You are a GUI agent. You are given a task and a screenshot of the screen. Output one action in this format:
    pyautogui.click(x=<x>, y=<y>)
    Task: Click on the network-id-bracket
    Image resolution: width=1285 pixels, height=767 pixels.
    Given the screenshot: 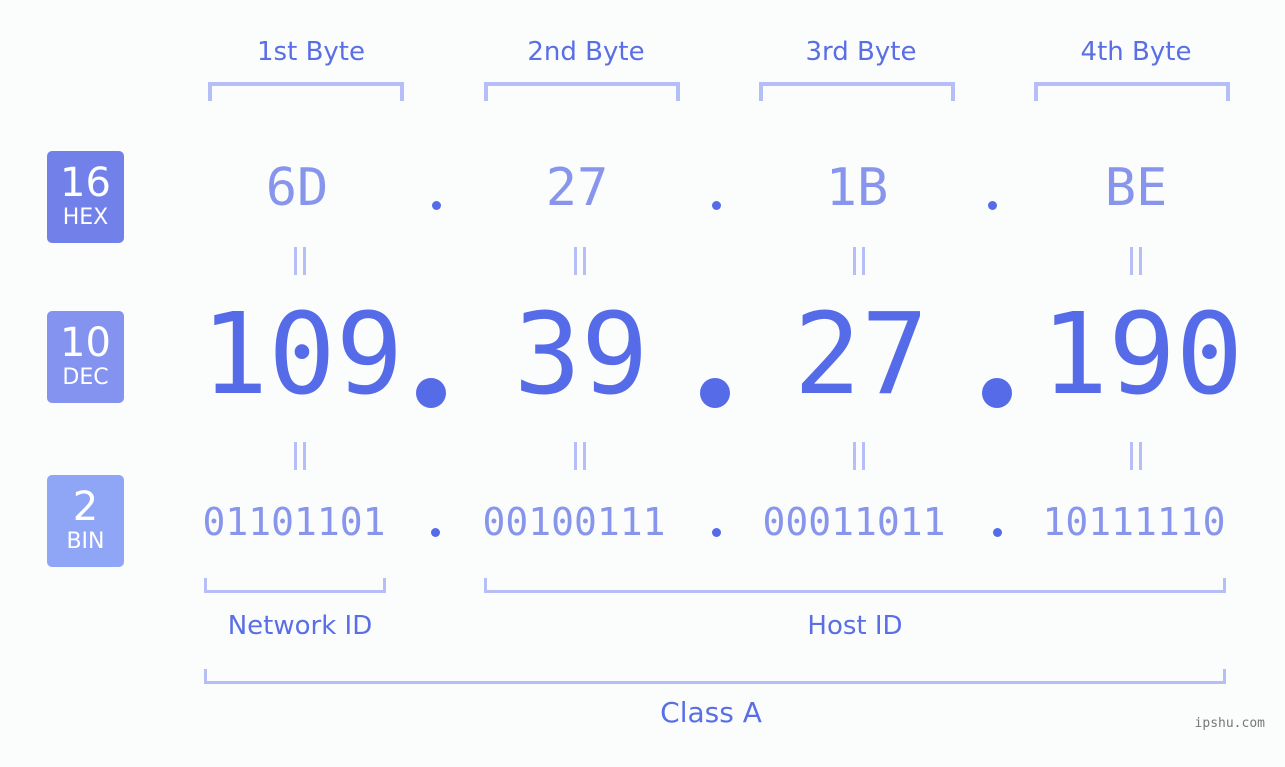 What is the action you would take?
    pyautogui.click(x=295, y=585)
    